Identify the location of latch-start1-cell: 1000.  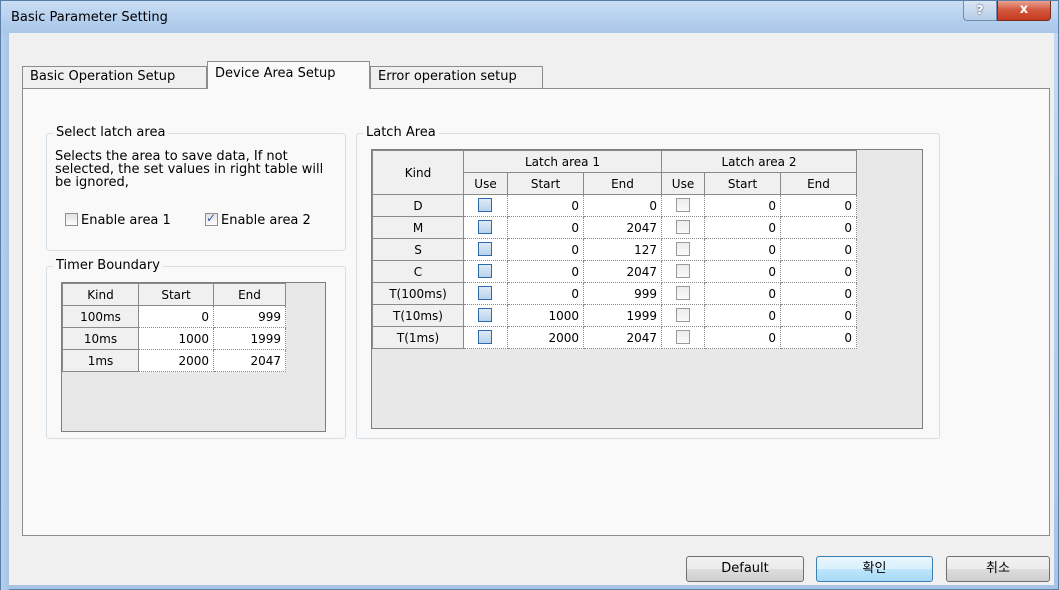
(545, 315).